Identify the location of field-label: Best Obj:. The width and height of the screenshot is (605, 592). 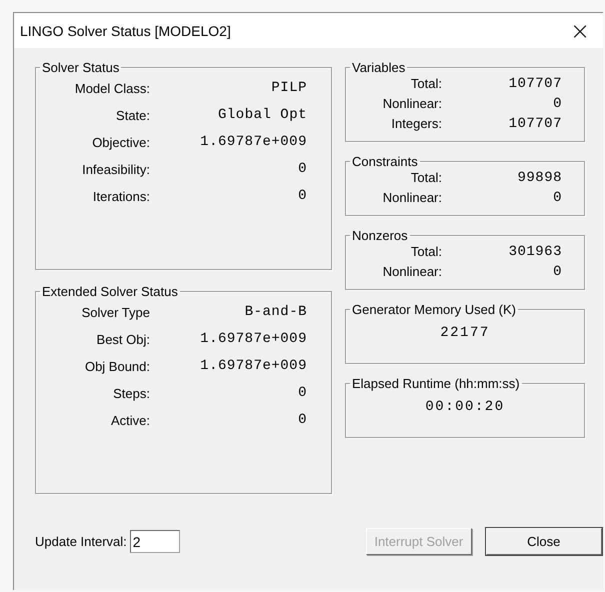
(123, 339).